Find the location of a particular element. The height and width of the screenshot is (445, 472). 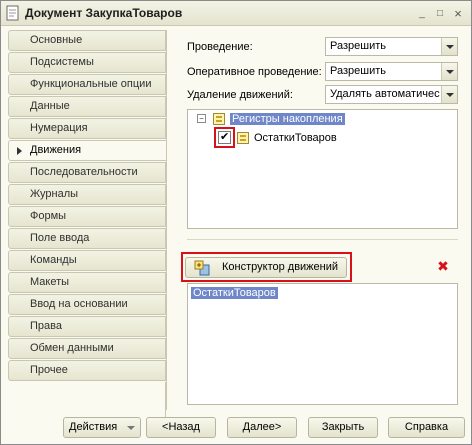

nav-item-based-on: Ввод на основании is located at coordinates (87, 304).